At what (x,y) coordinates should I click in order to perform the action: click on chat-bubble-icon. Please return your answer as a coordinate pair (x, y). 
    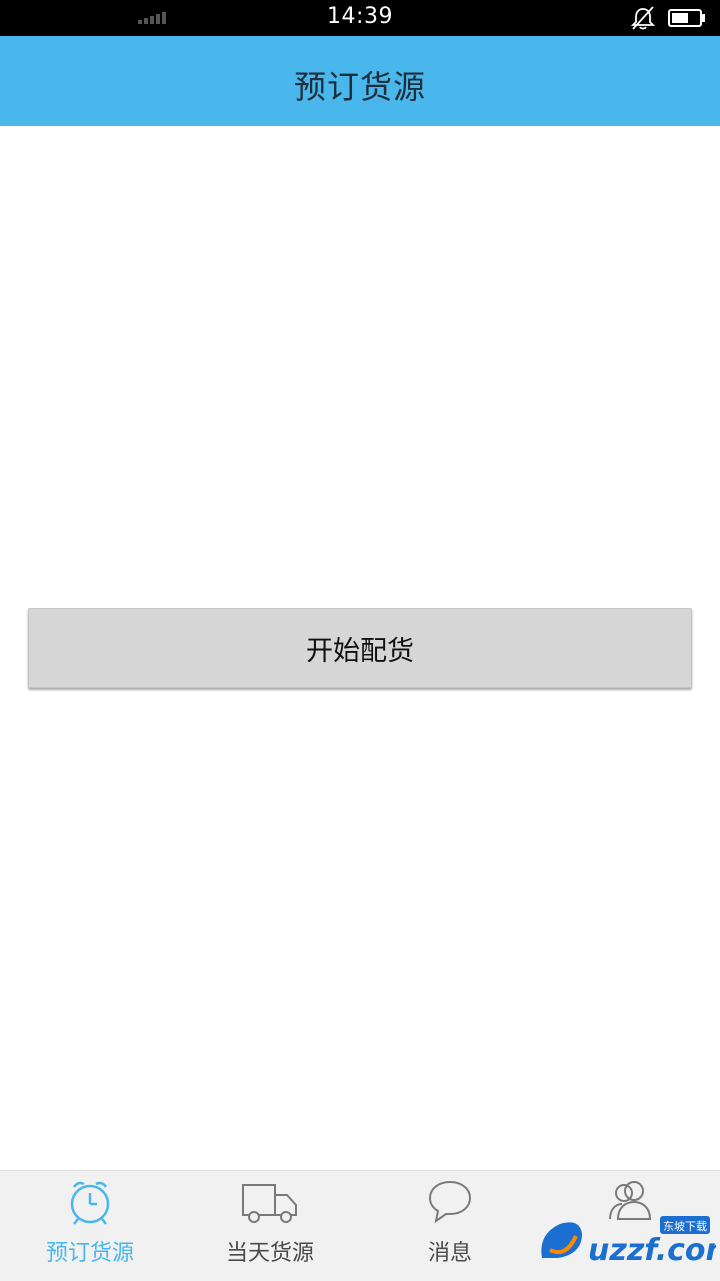
    Looking at the image, I should click on (450, 1202).